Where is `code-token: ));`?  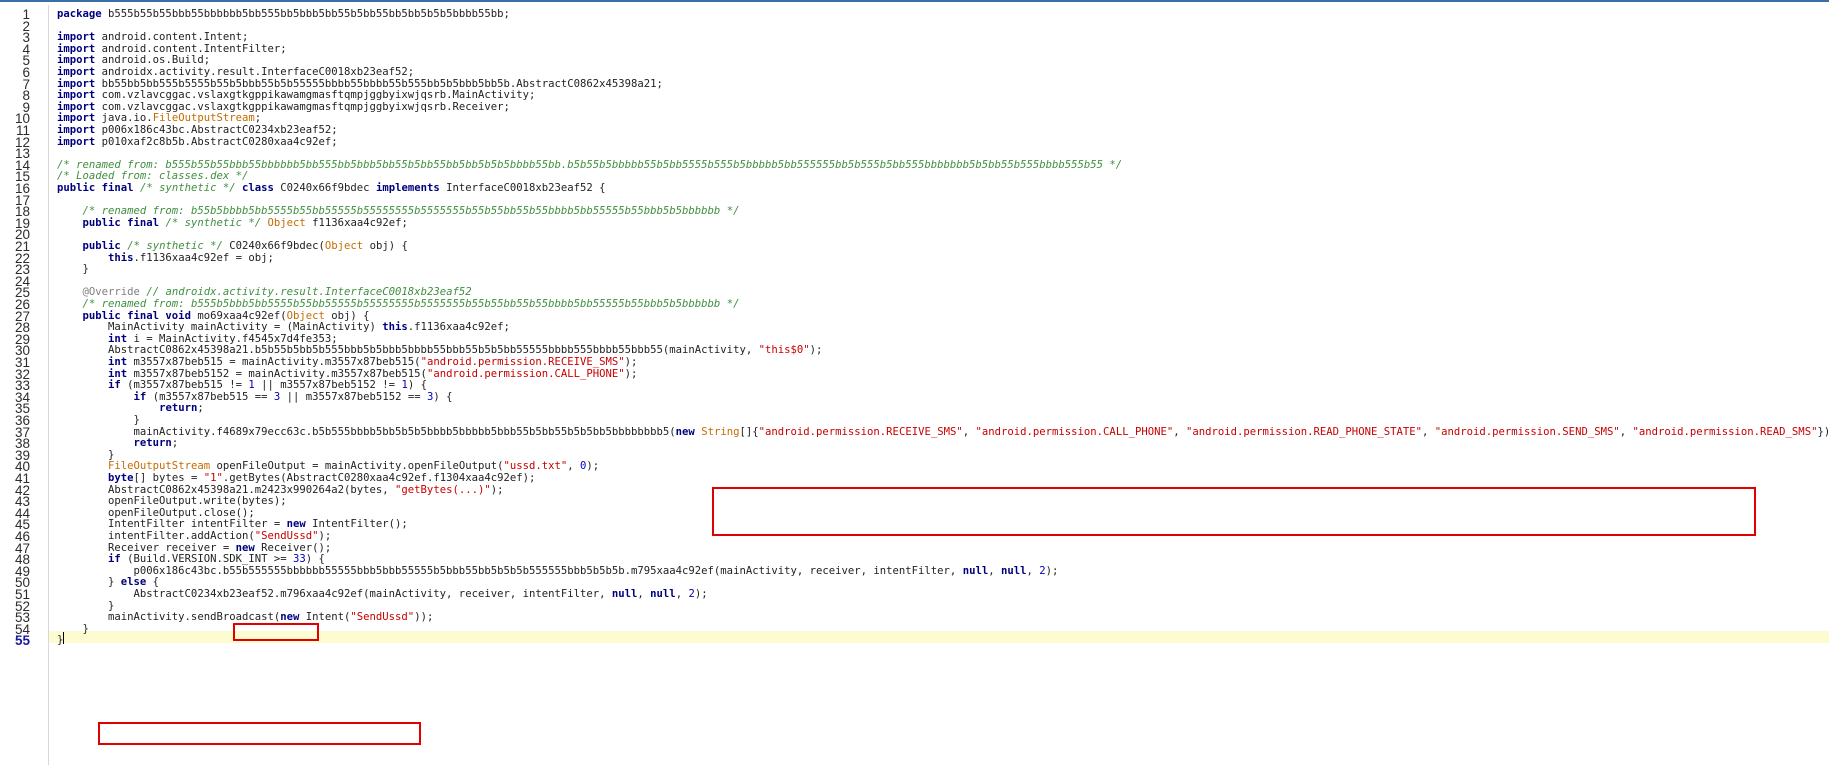 code-token: )); is located at coordinates (424, 617).